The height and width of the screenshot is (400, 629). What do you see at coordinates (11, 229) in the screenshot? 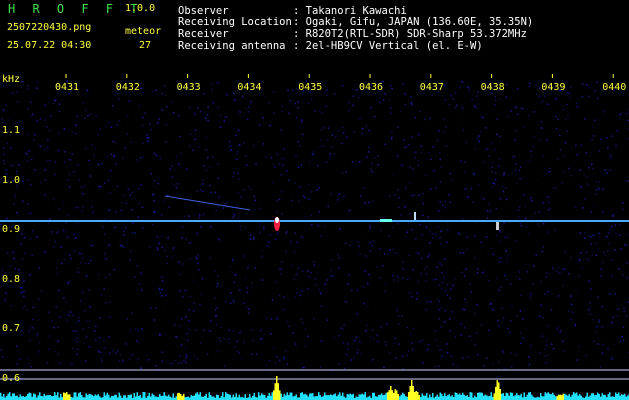
I see `freq-label: 0.9` at bounding box center [11, 229].